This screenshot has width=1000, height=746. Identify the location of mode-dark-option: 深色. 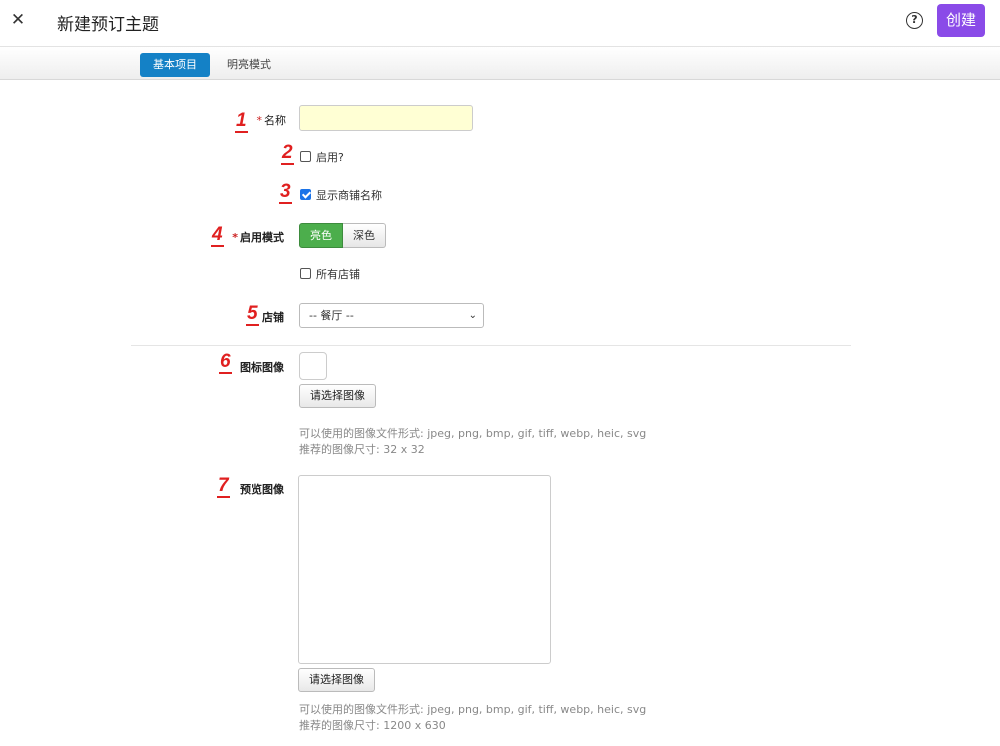
(364, 235).